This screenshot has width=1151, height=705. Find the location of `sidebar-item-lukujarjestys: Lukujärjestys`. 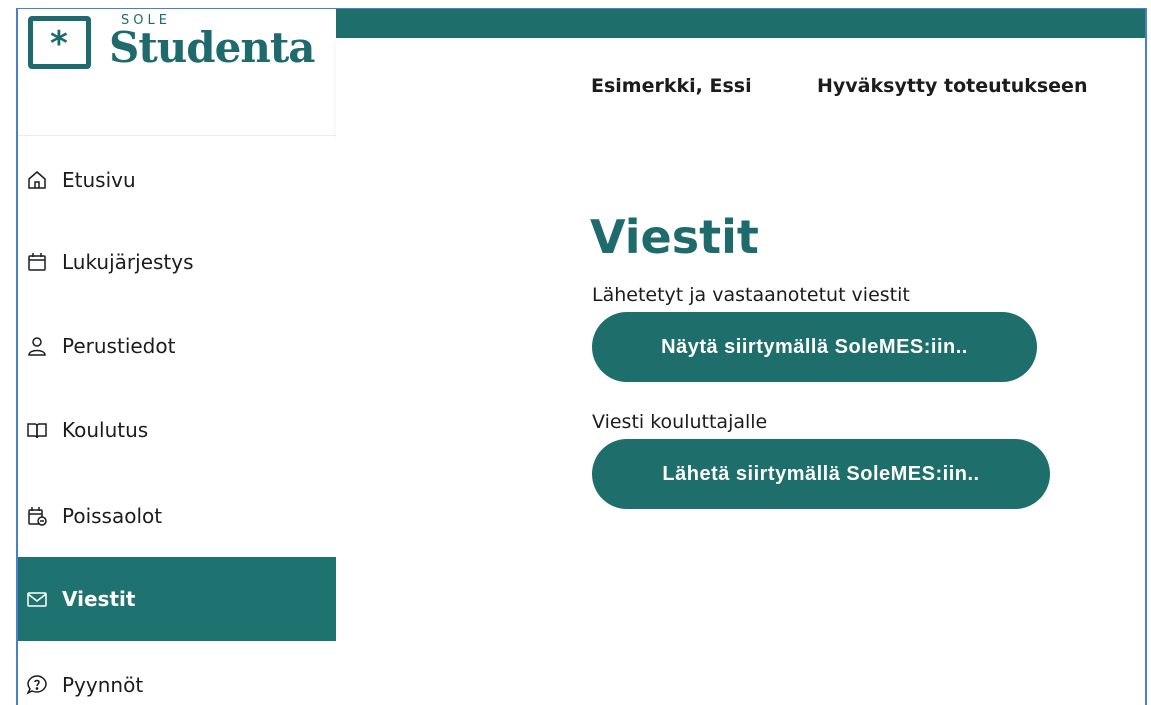

sidebar-item-lukujarjestys: Lukujärjestys is located at coordinates (177, 262).